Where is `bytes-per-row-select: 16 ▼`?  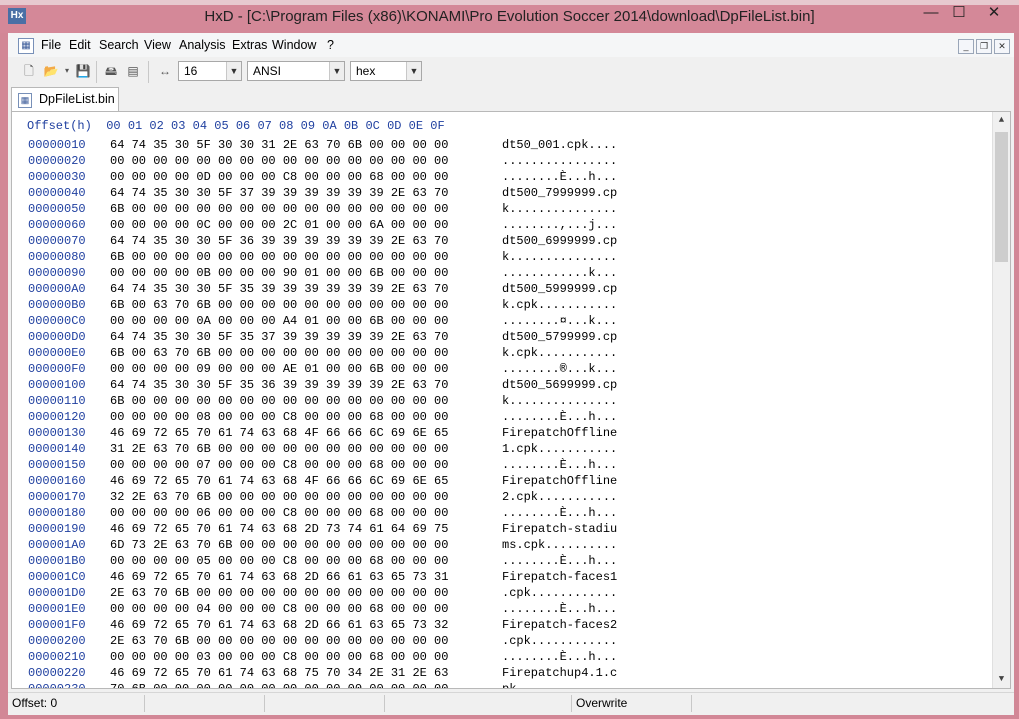
bytes-per-row-select: 16 ▼ is located at coordinates (210, 71).